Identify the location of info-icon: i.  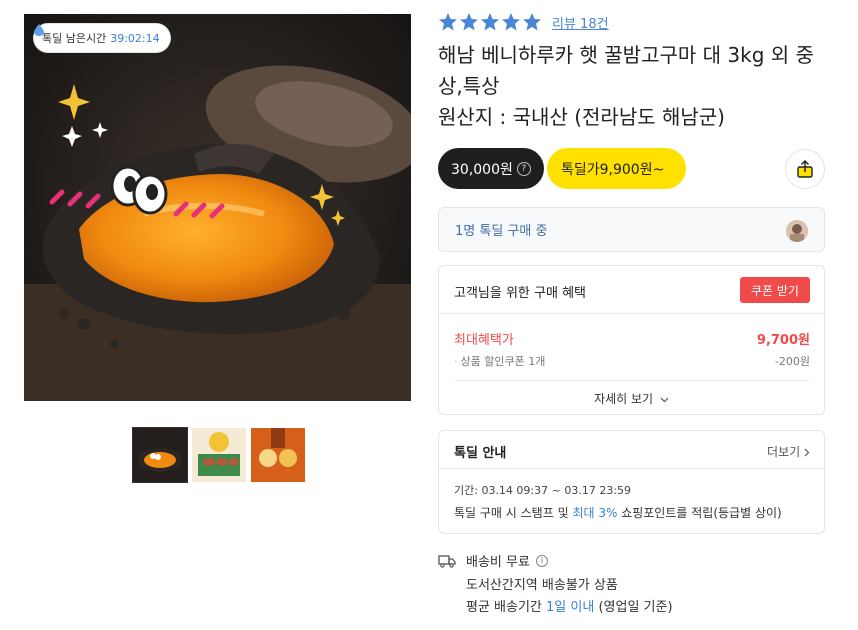
(541, 560).